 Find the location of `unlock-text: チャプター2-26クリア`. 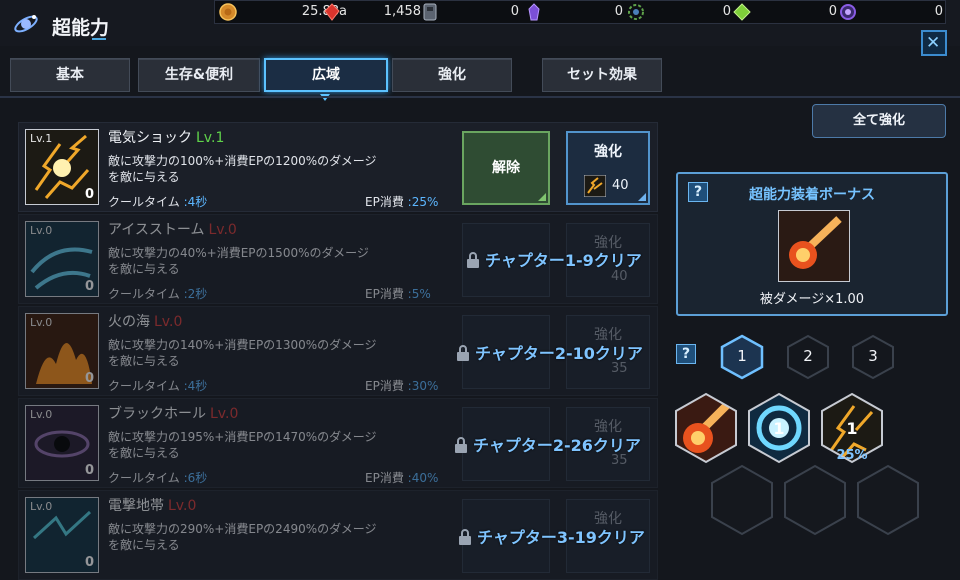

unlock-text: チャプター2-26クリア is located at coordinates (557, 445).